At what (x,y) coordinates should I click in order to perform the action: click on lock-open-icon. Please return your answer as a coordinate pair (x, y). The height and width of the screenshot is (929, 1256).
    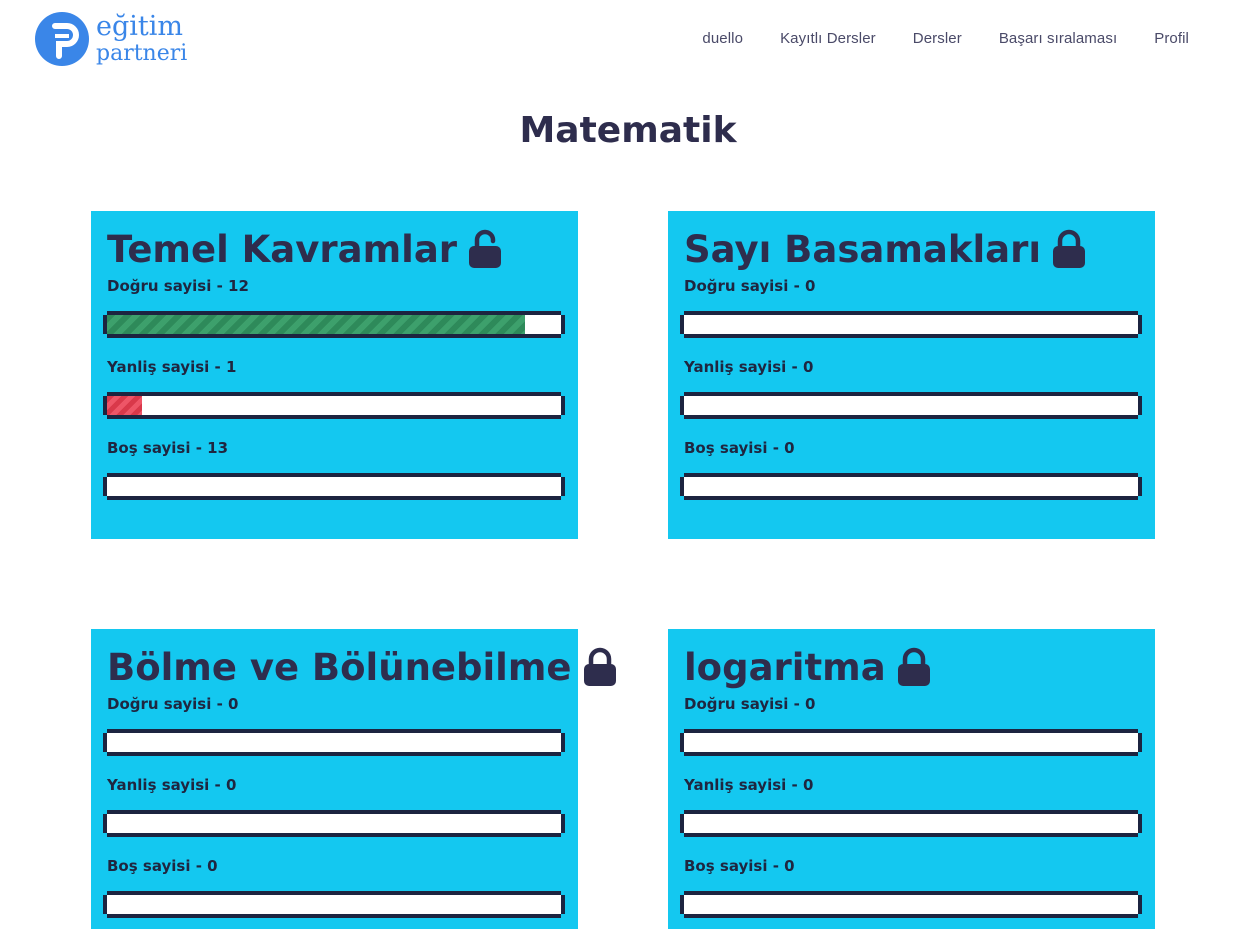
    Looking at the image, I should click on (485, 249).